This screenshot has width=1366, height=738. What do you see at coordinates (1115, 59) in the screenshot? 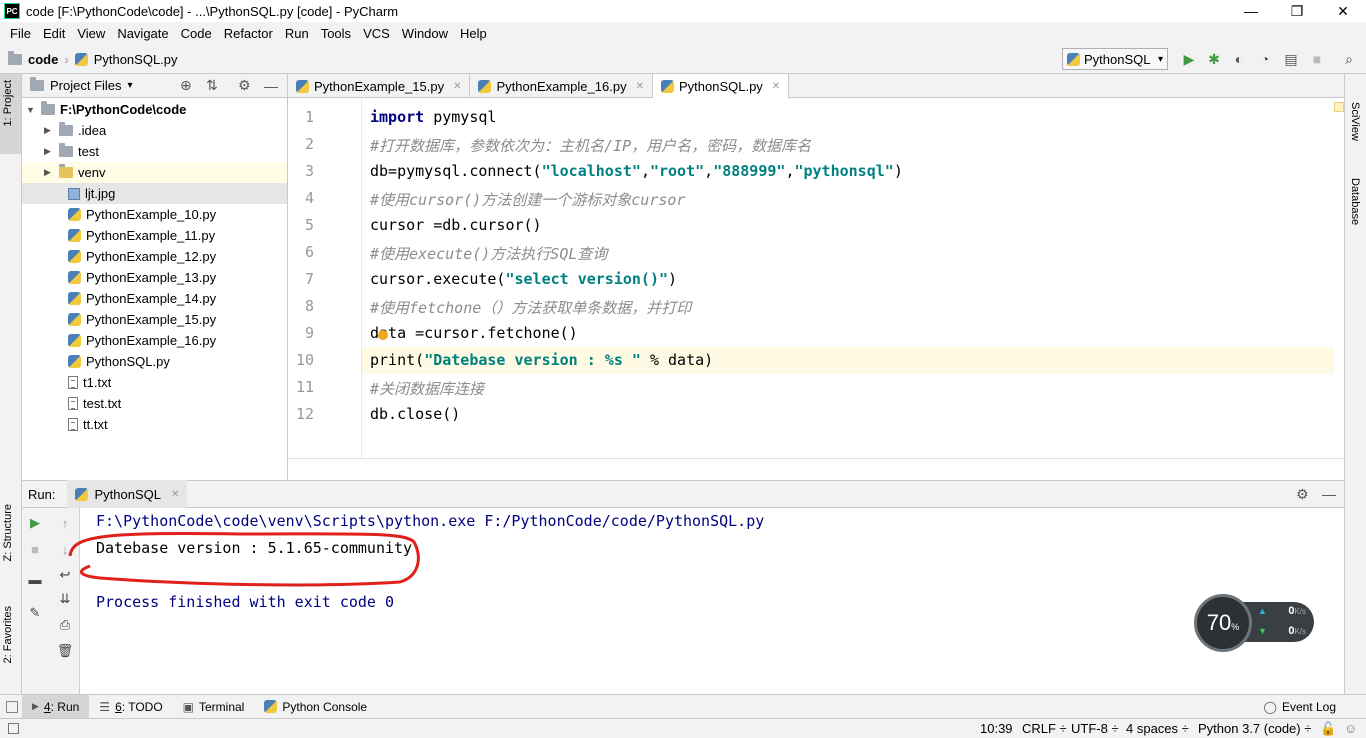
I see `run-config-dropdown: PythonSQL ▾` at bounding box center [1115, 59].